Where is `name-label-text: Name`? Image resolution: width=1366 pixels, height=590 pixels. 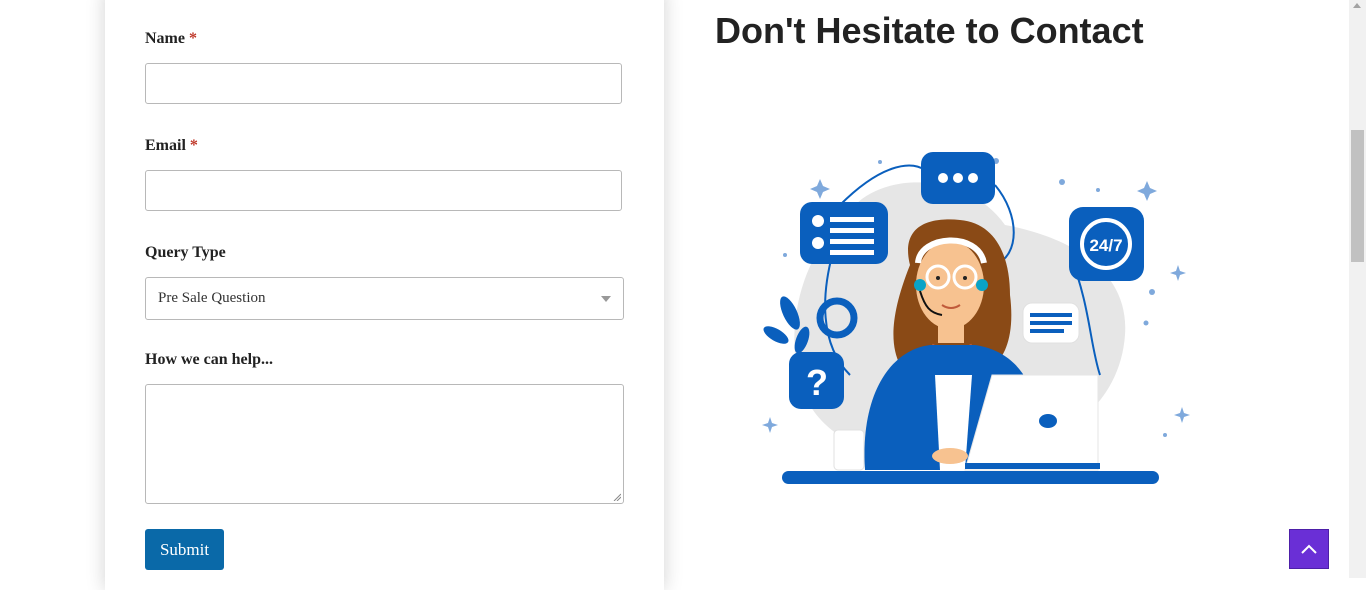
name-label-text: Name is located at coordinates (165, 38).